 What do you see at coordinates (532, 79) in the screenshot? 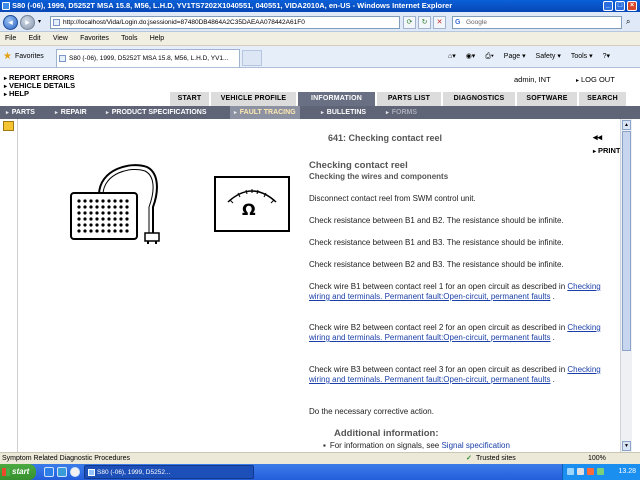
I see `user-label: admin, INT` at bounding box center [532, 79].